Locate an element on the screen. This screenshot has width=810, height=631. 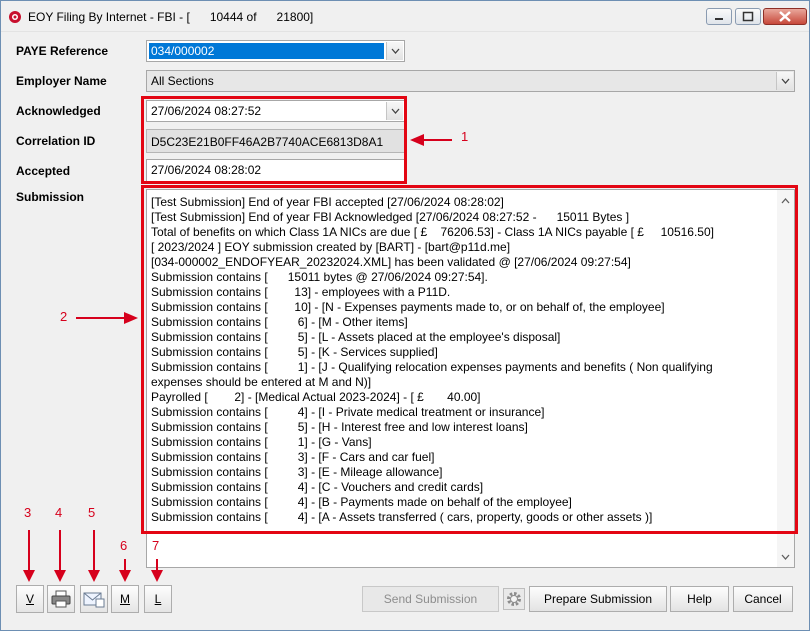
close-icon is located at coordinates (785, 16).